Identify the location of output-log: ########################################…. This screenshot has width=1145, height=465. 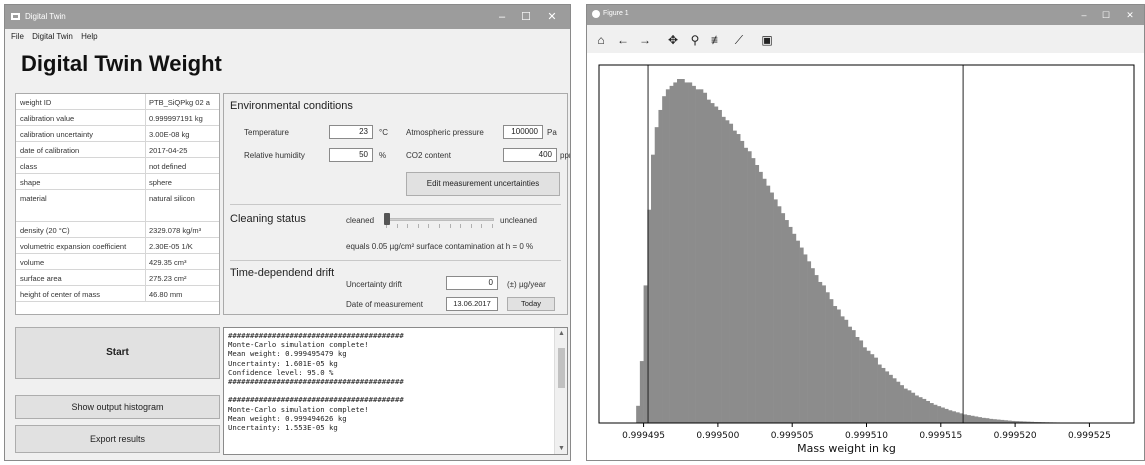
(395, 391).